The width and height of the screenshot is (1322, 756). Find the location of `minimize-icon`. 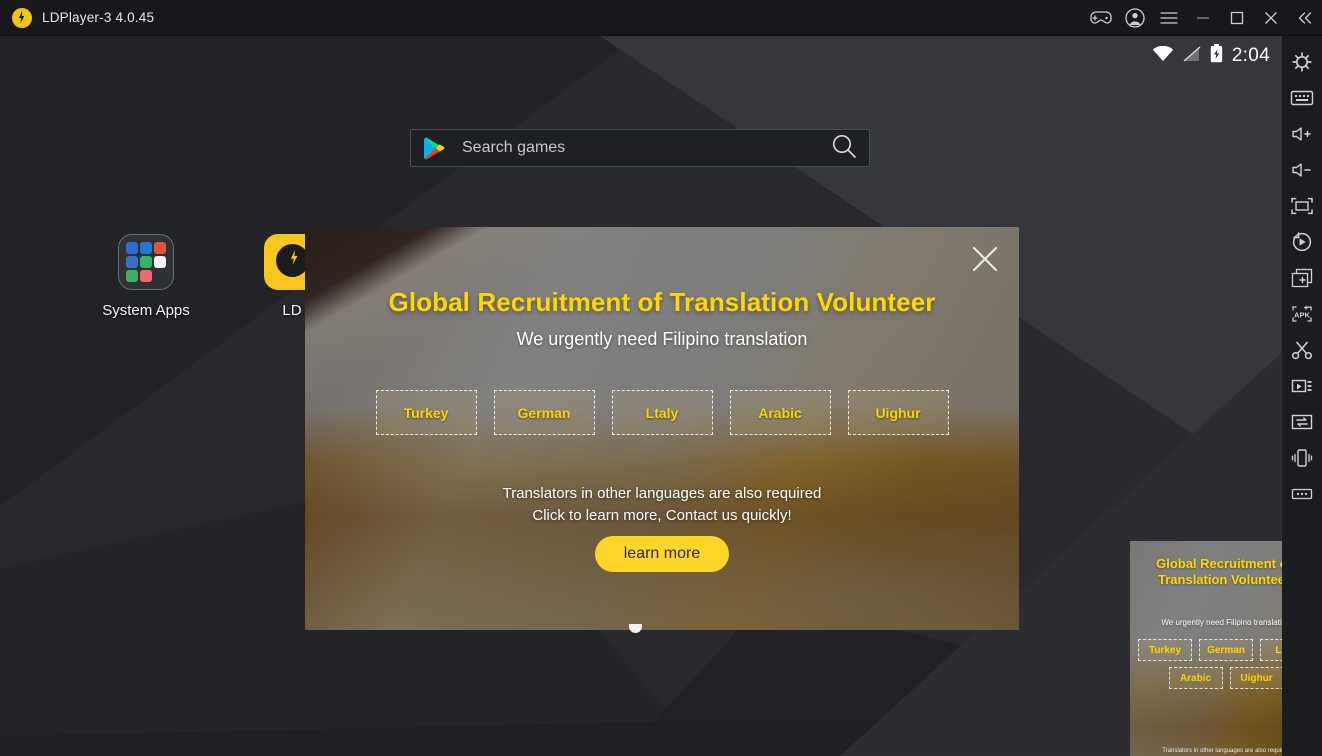

minimize-icon is located at coordinates (1203, 18).